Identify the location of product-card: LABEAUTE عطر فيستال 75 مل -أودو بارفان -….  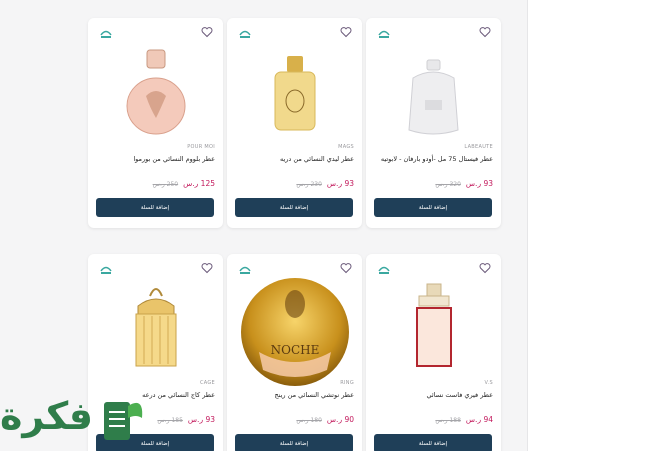
(433, 123).